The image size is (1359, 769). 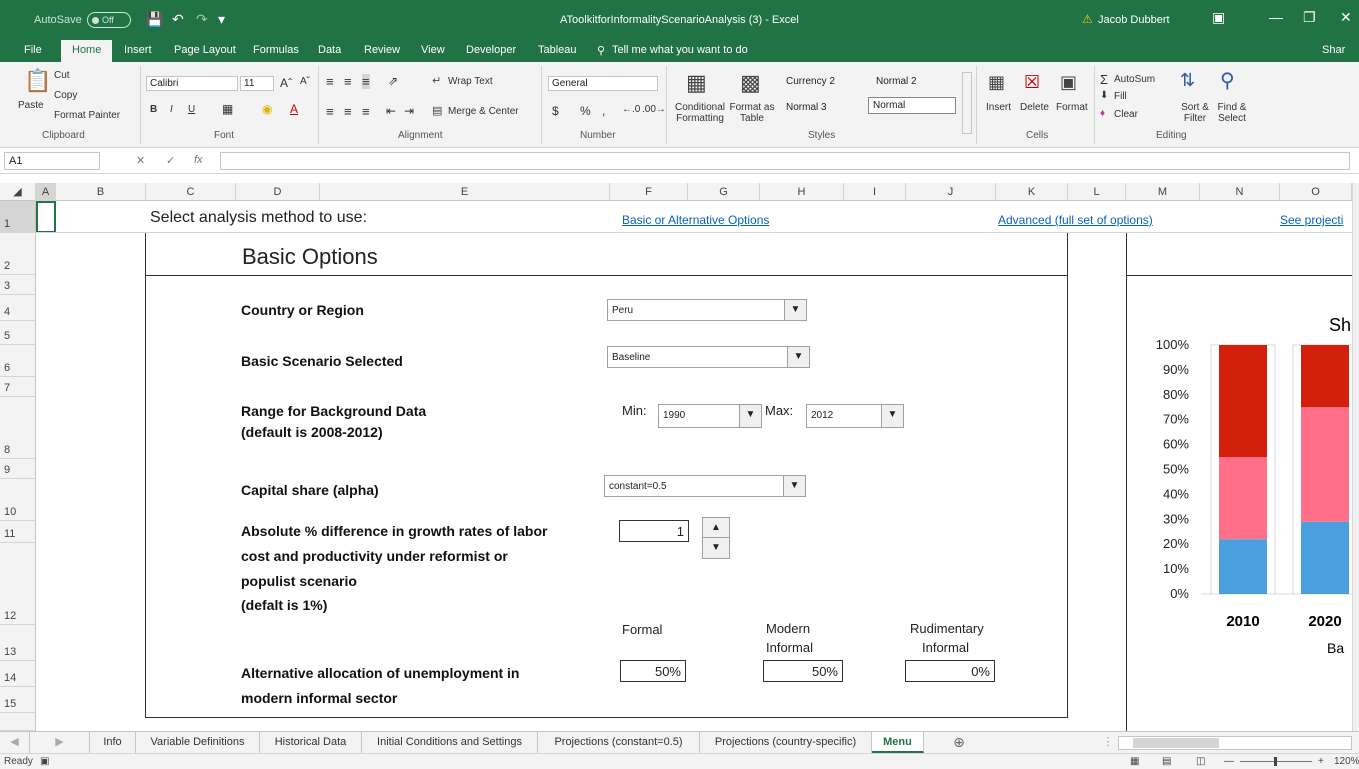 I want to click on confirm-entry-icon: ✓, so click(x=170, y=160).